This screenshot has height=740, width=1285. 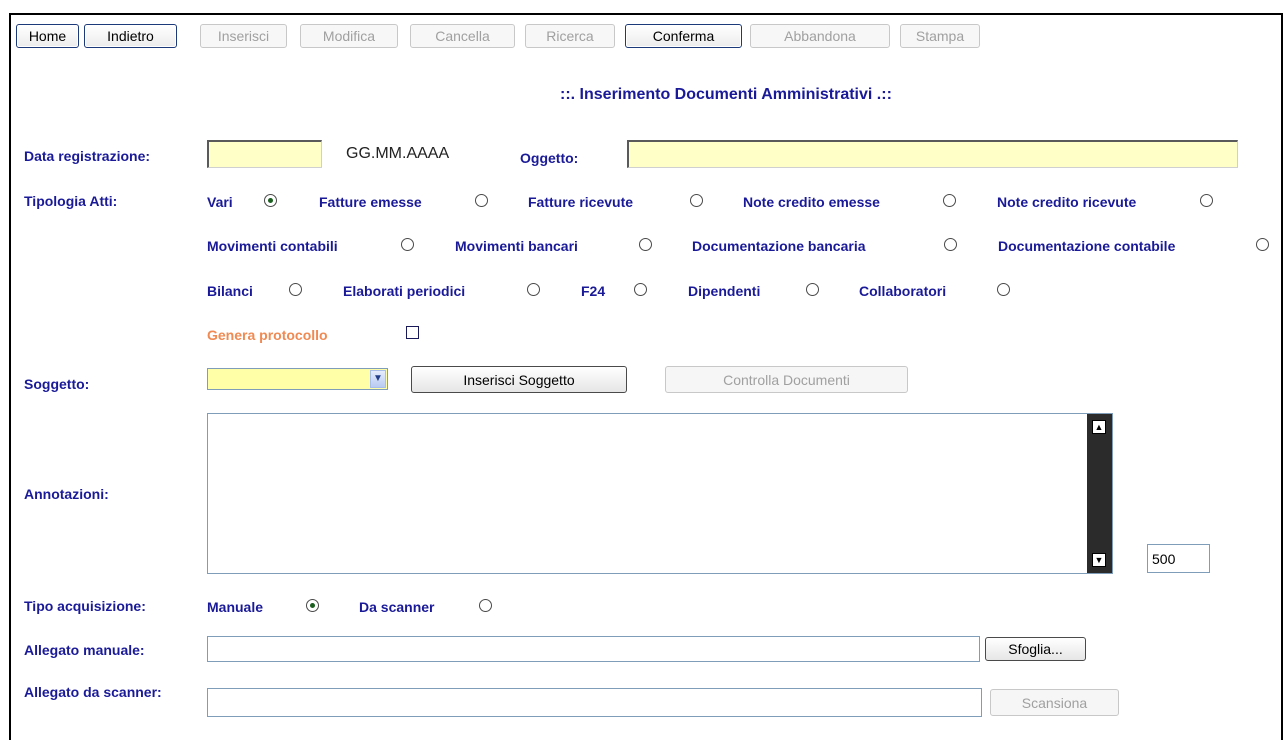 What do you see at coordinates (696, 200) in the screenshot?
I see `option-fatture-ricevute-radio` at bounding box center [696, 200].